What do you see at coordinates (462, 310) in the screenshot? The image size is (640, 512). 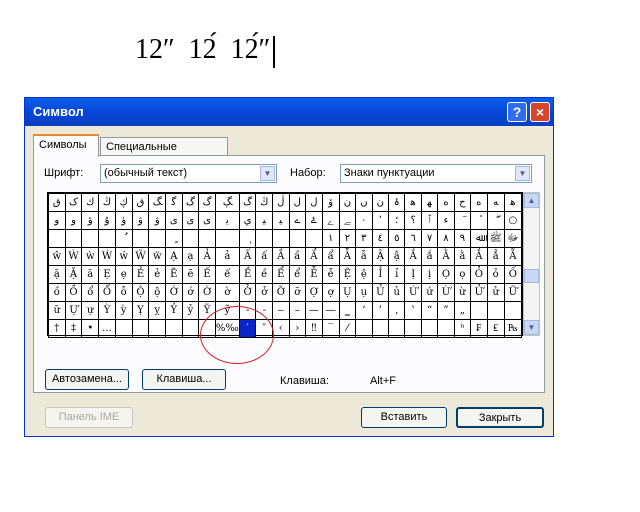 I see `symbol-cell: „` at bounding box center [462, 310].